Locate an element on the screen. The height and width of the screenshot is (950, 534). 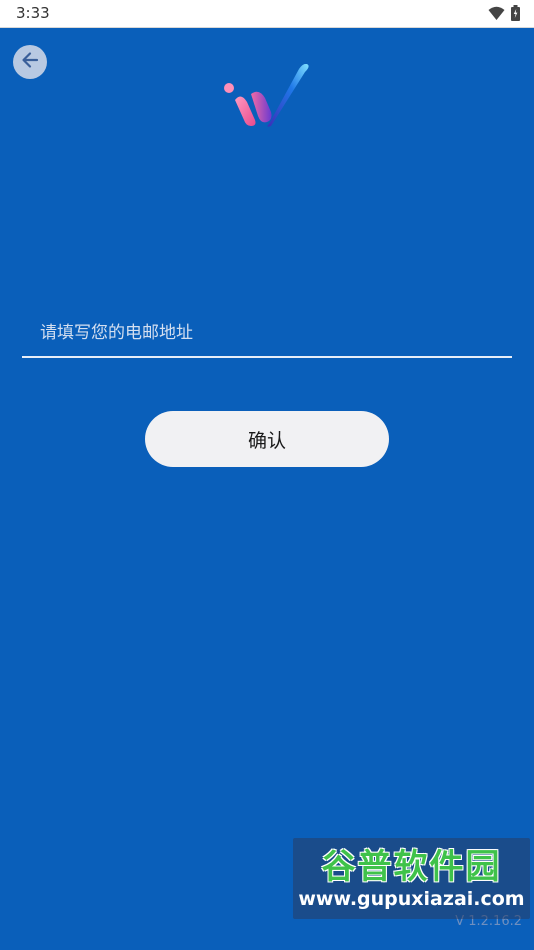
watermark-url: www.gupuxiazai.com is located at coordinates (411, 898).